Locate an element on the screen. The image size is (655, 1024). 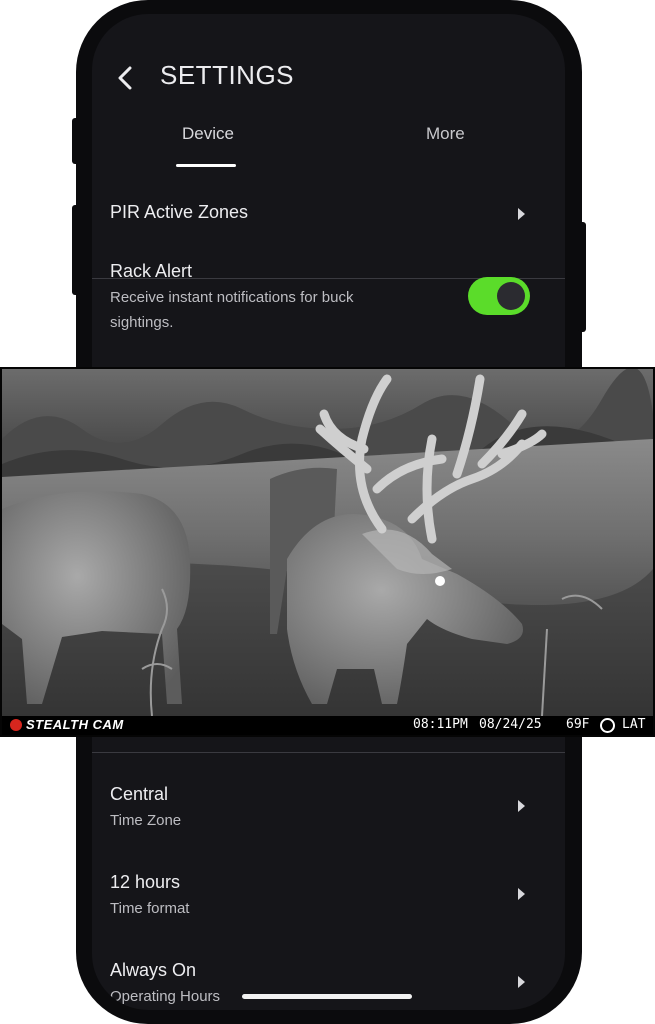
rack-alert-toggle is located at coordinates (499, 296).